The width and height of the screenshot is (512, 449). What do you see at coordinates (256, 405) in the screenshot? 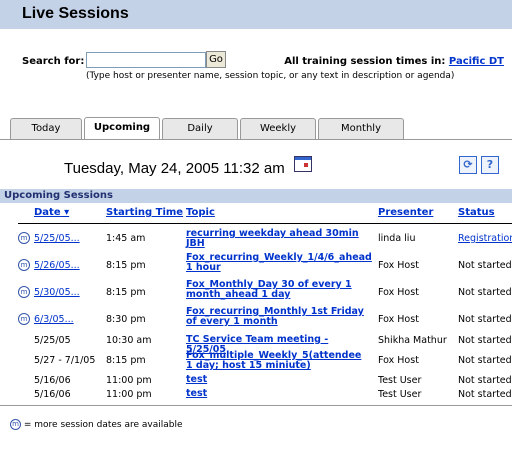
I see `footer-divider` at bounding box center [256, 405].